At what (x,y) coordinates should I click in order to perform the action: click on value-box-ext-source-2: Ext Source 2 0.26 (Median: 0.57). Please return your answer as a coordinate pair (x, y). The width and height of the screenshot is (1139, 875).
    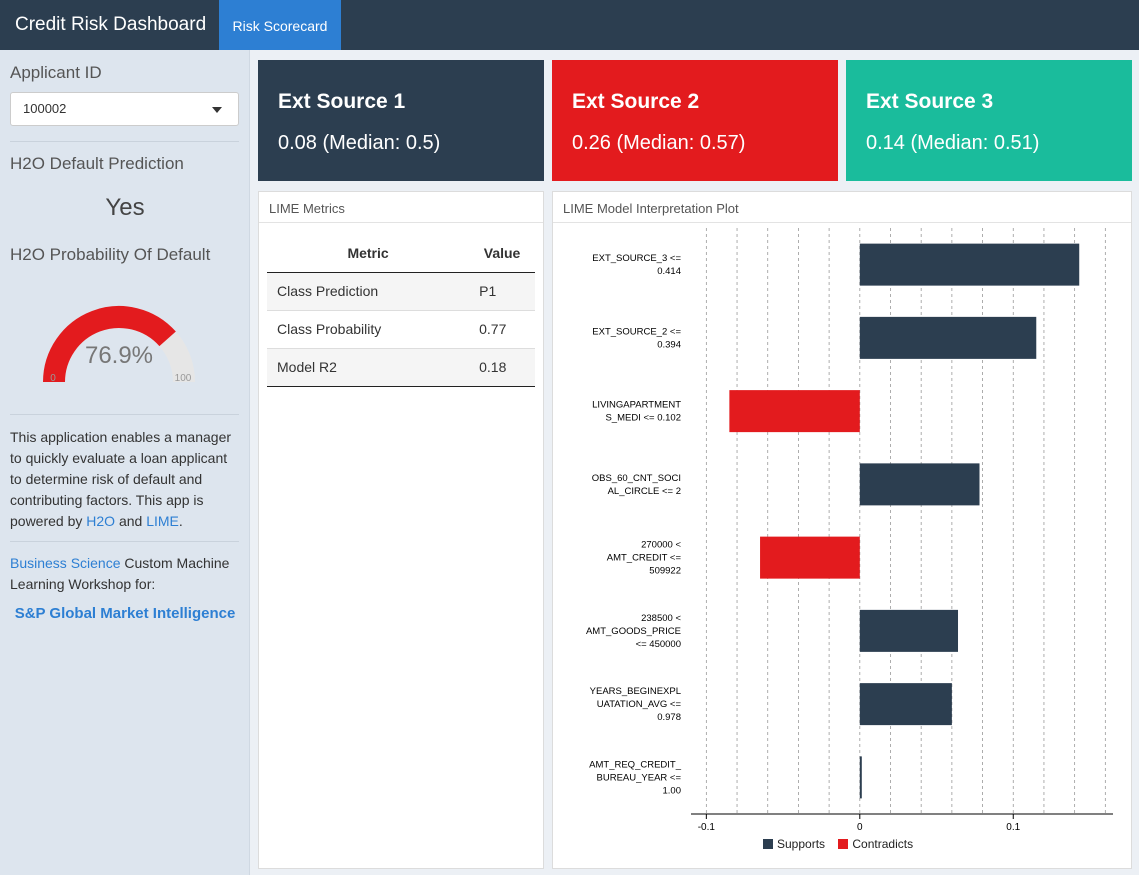
    Looking at the image, I should click on (695, 120).